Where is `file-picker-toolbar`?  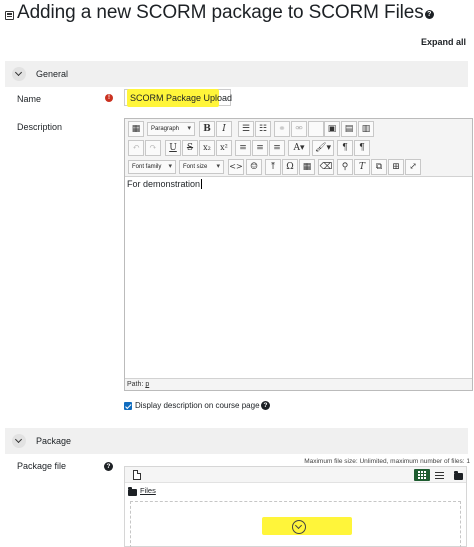
file-picker-toolbar is located at coordinates (295, 475).